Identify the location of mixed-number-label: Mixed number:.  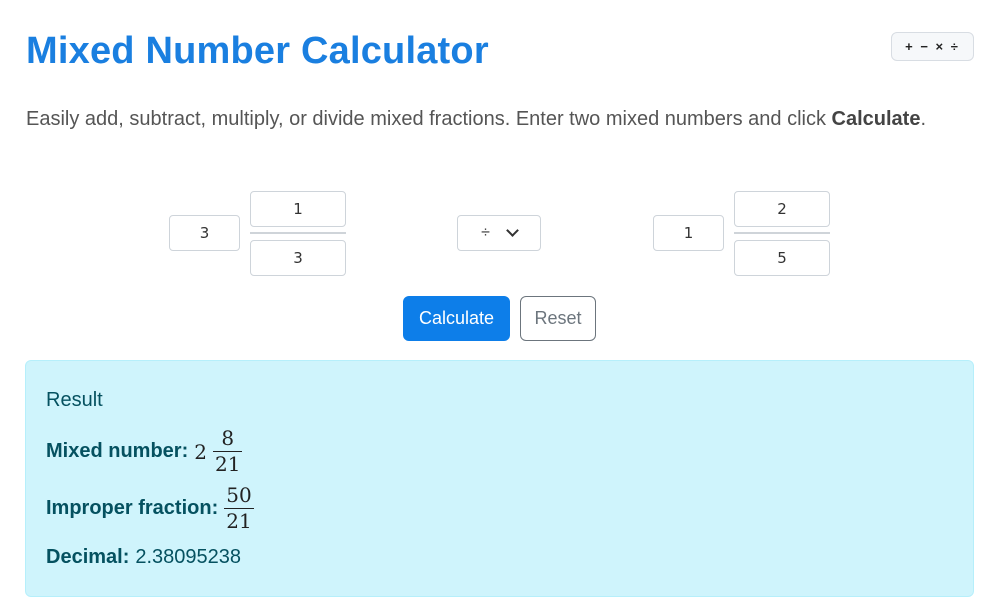
(117, 451).